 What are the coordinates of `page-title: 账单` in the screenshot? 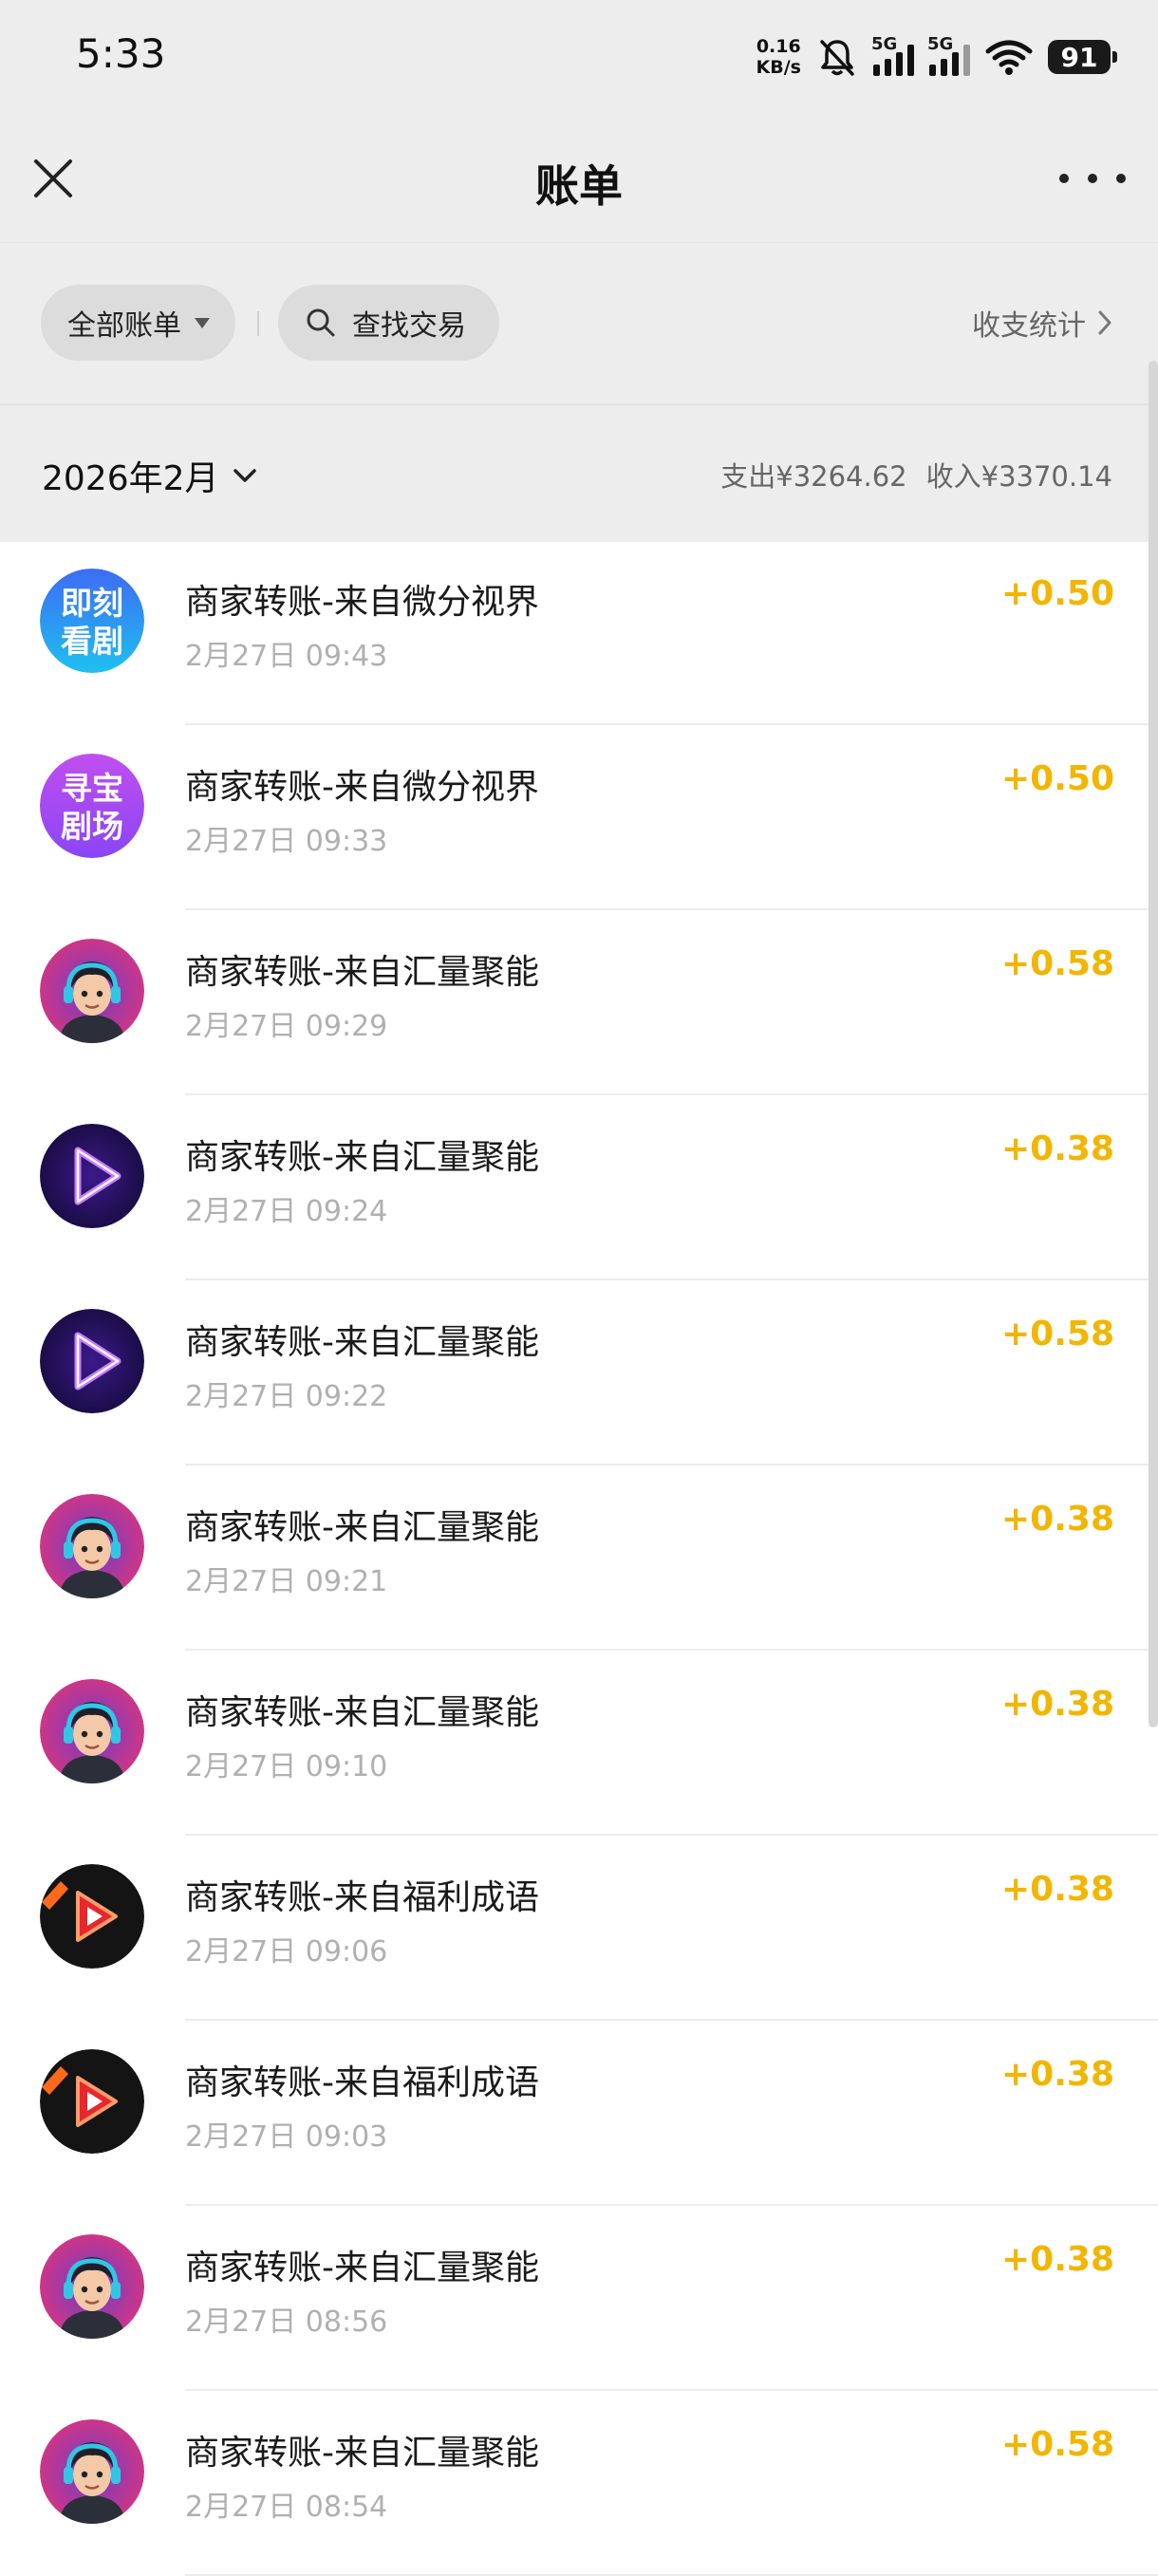 It's located at (579, 186).